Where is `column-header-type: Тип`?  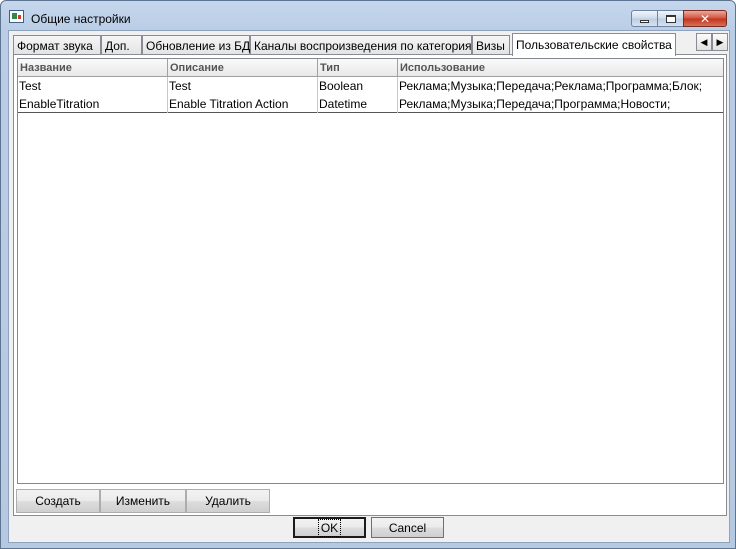
column-header-type: Тип is located at coordinates (358, 68).